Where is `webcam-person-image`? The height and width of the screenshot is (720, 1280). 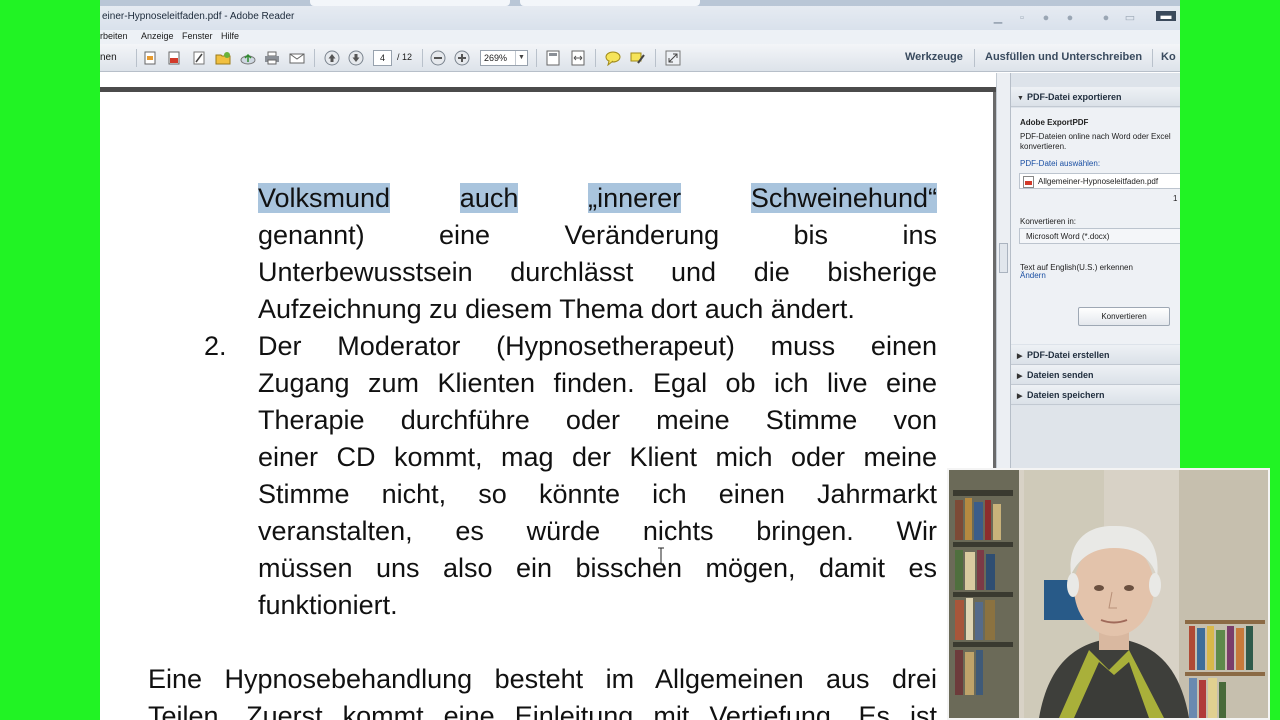 webcam-person-image is located at coordinates (1108, 594).